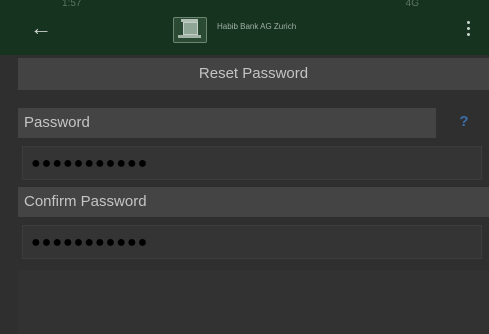  I want to click on more-vertical-icon, so click(468, 22).